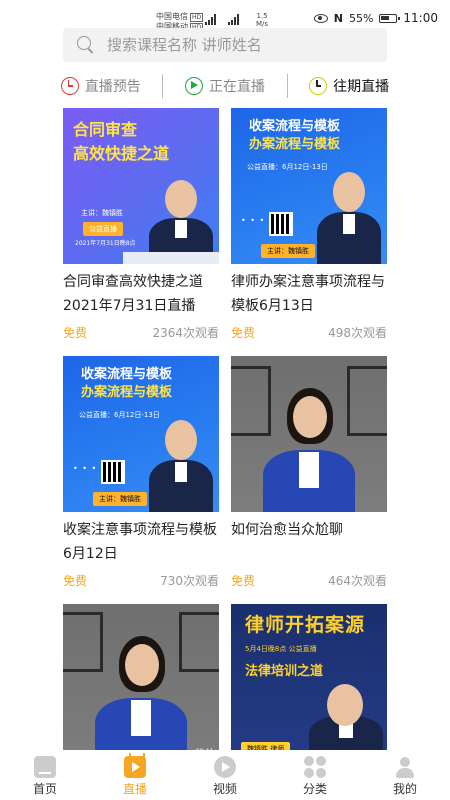 The height and width of the screenshot is (800, 450). I want to click on view-count: 498次观看, so click(357, 333).